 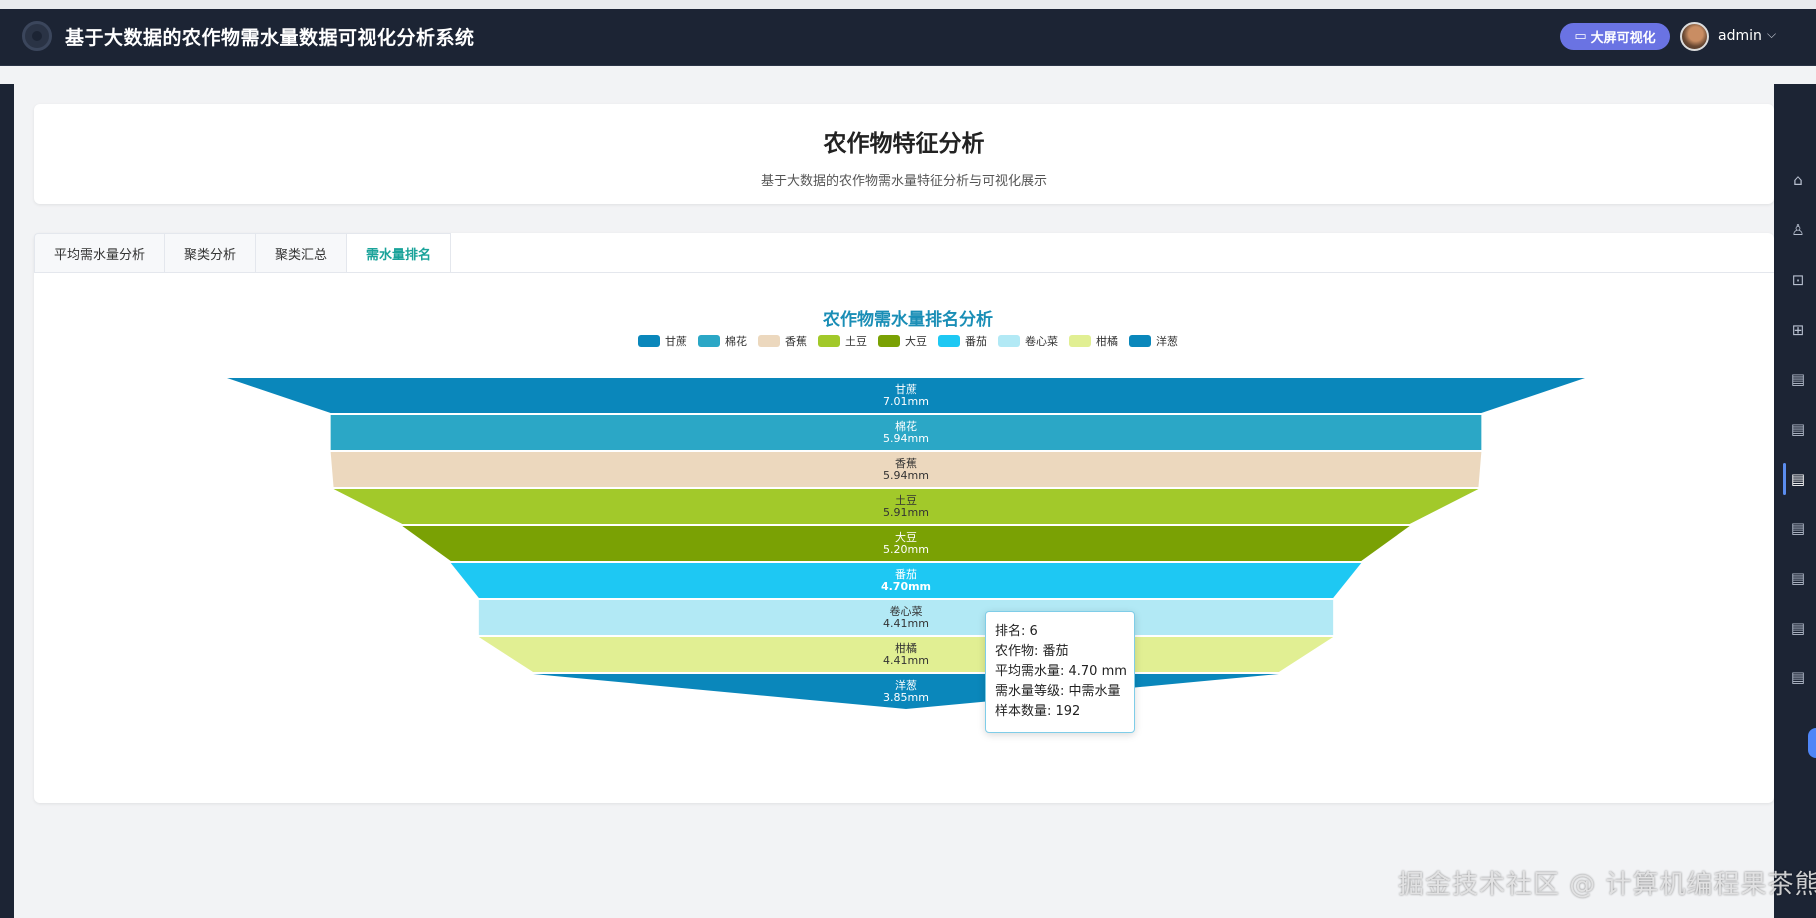 What do you see at coordinates (906, 648) in the screenshot?
I see `segment-label: 柑橘` at bounding box center [906, 648].